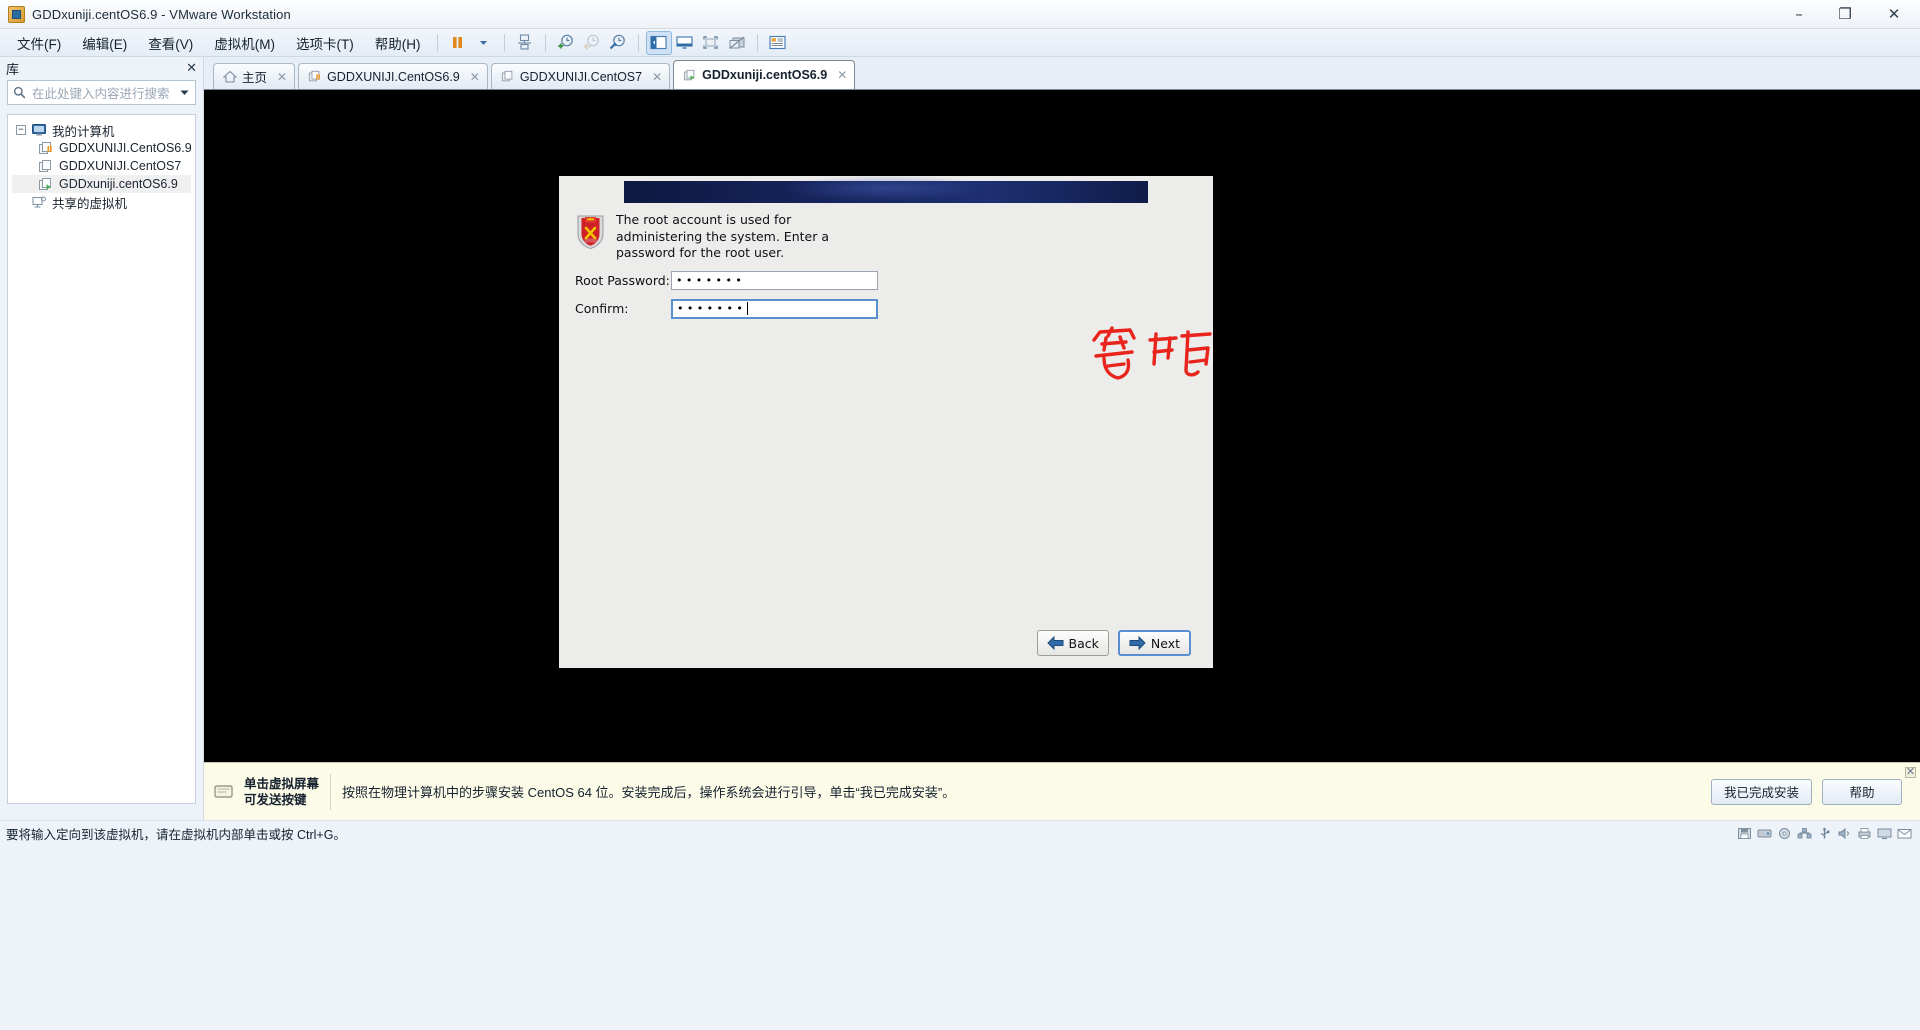 The height and width of the screenshot is (1030, 1920). Describe the element at coordinates (101, 92) in the screenshot. I see `library-search-box: 在此处键入内容进行搜索` at that location.